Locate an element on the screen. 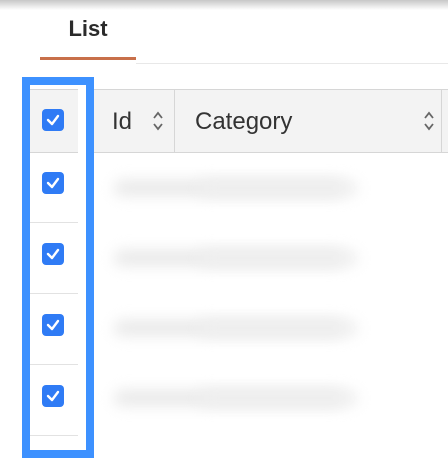 Image resolution: width=448 pixels, height=458 pixels. active-tab-indicator is located at coordinates (88, 58).